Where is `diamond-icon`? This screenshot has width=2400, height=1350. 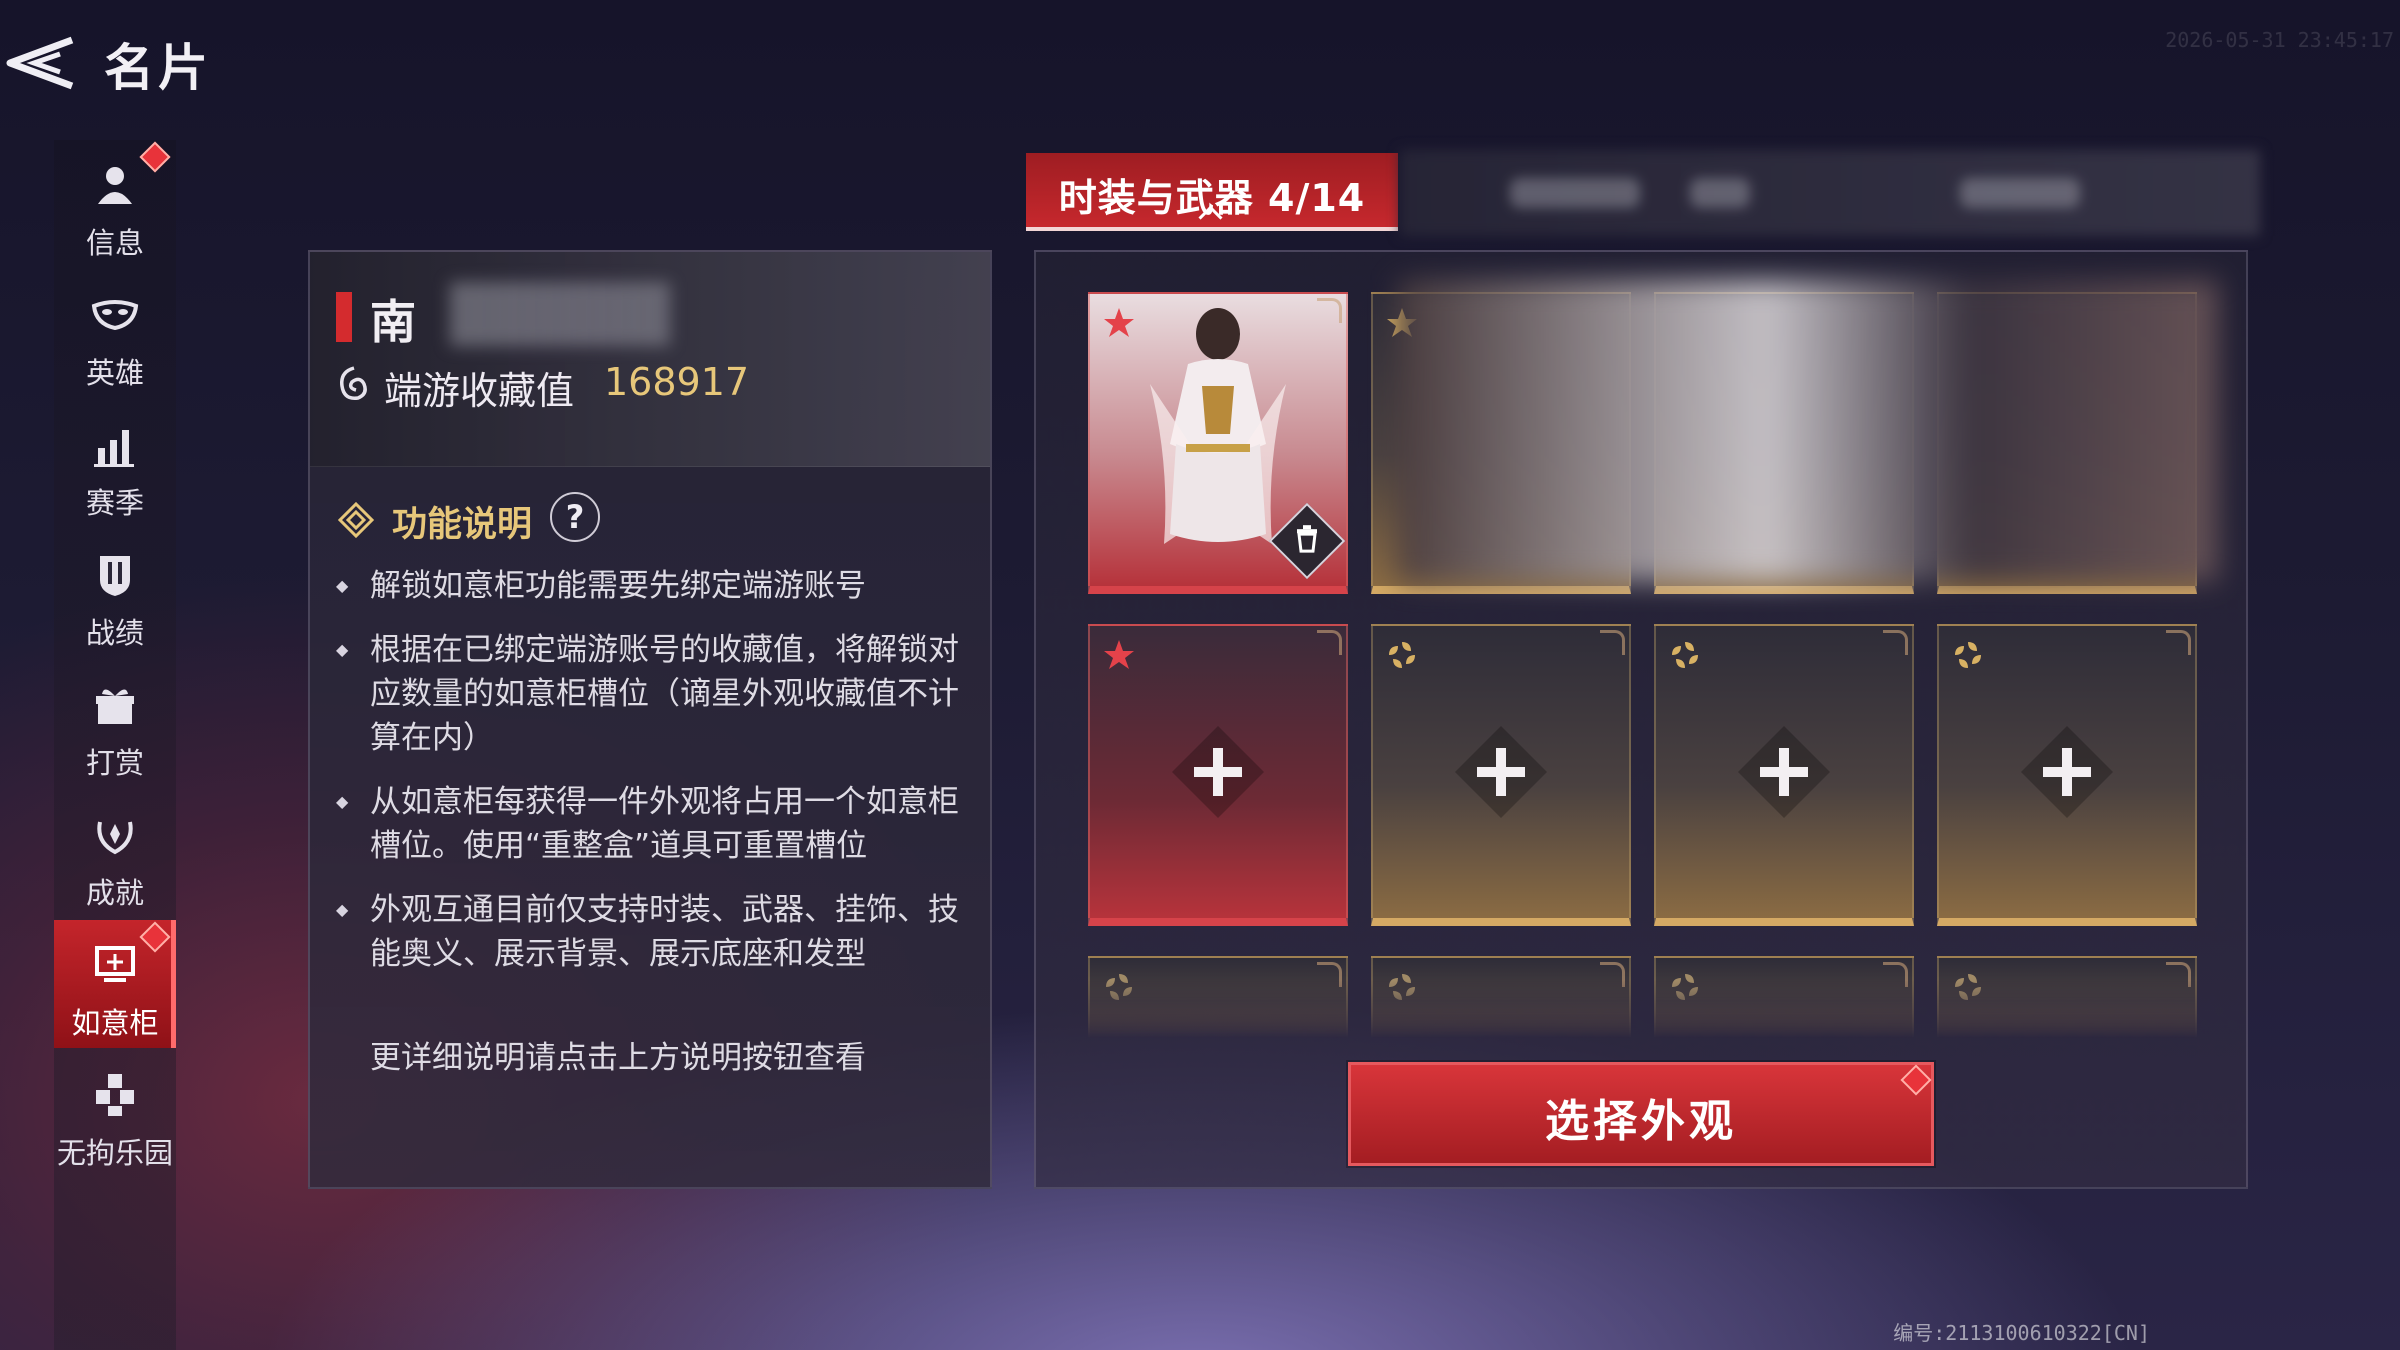
diamond-icon is located at coordinates (356, 520).